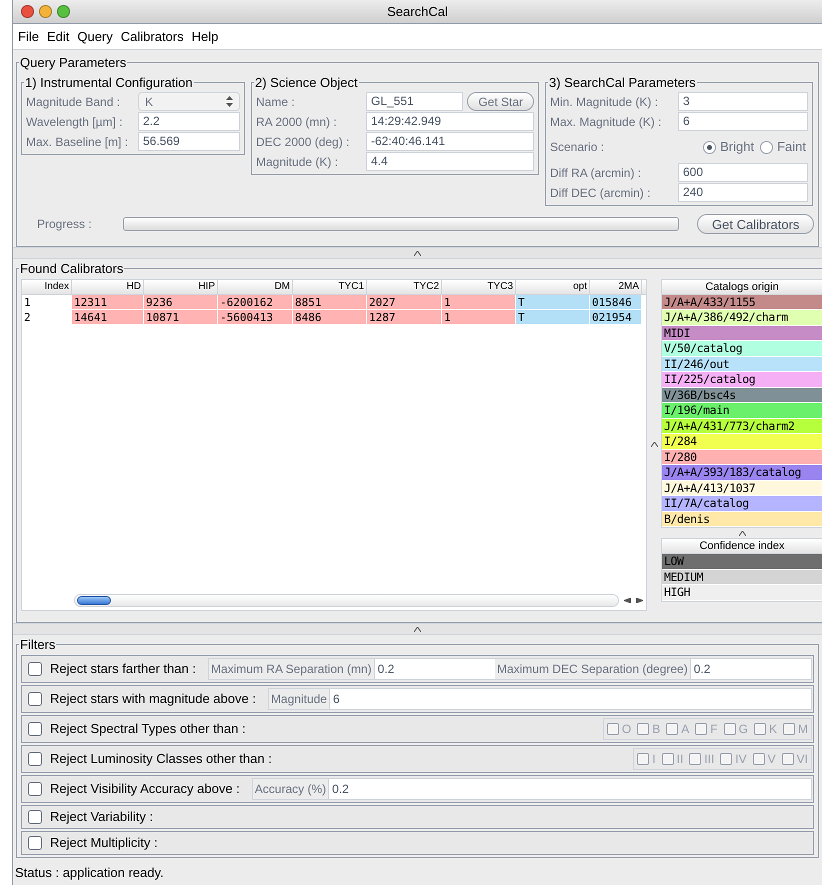  Describe the element at coordinates (73, 63) in the screenshot. I see `section-title: Query Parameters` at that location.